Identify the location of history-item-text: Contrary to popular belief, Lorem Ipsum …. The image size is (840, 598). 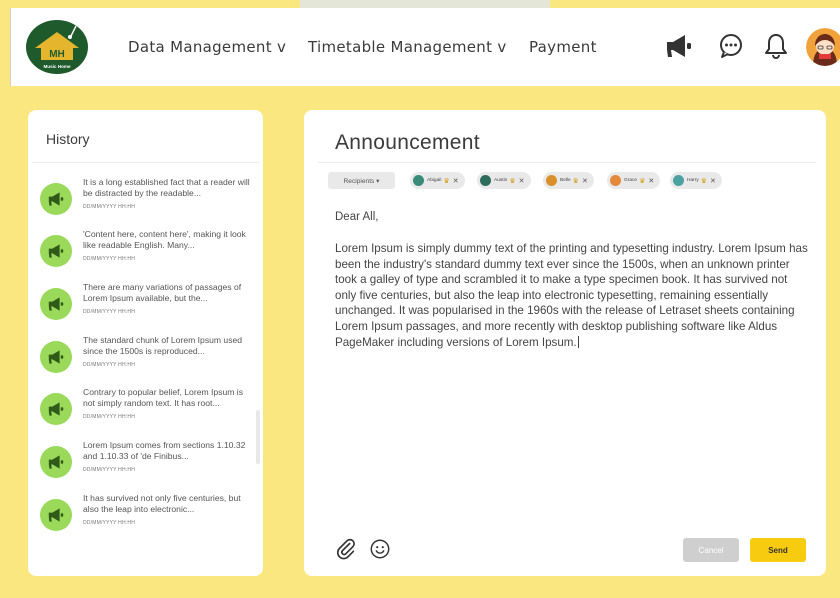
(163, 398).